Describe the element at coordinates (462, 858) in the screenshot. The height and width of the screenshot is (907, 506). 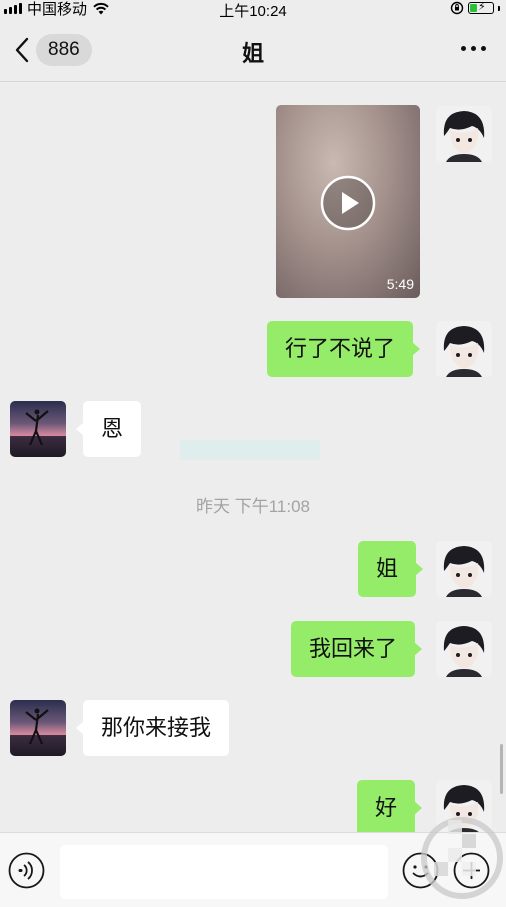
I see `watermark-mosaic` at that location.